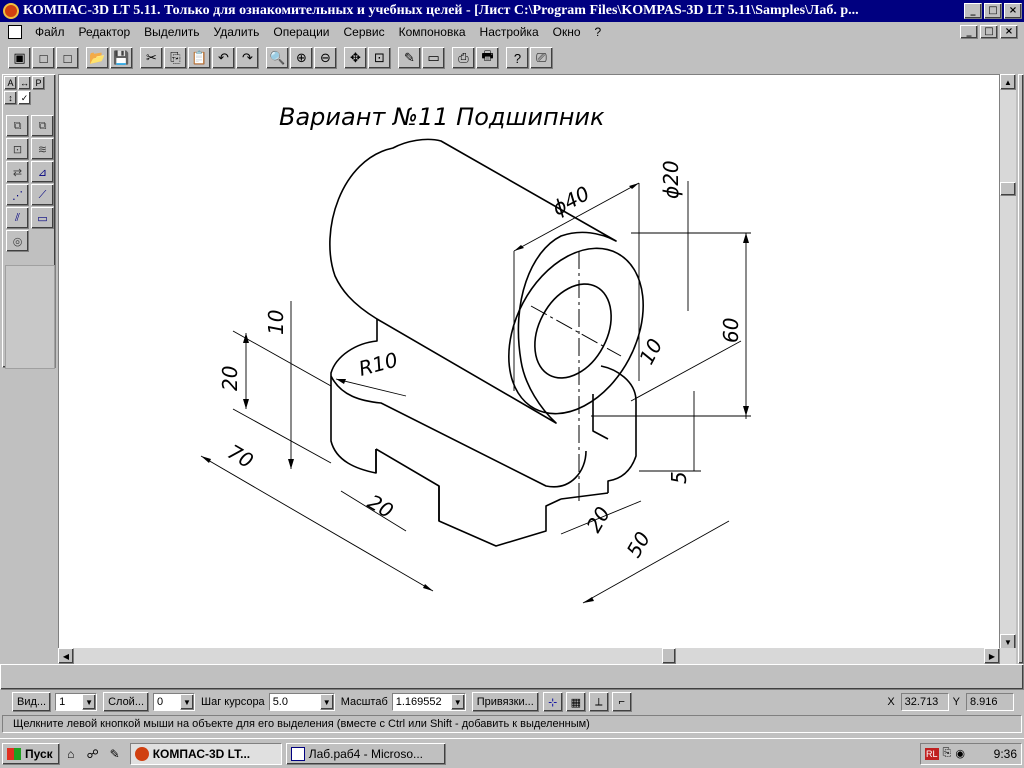  I want to click on doc-minimize-button: _, so click(969, 32).